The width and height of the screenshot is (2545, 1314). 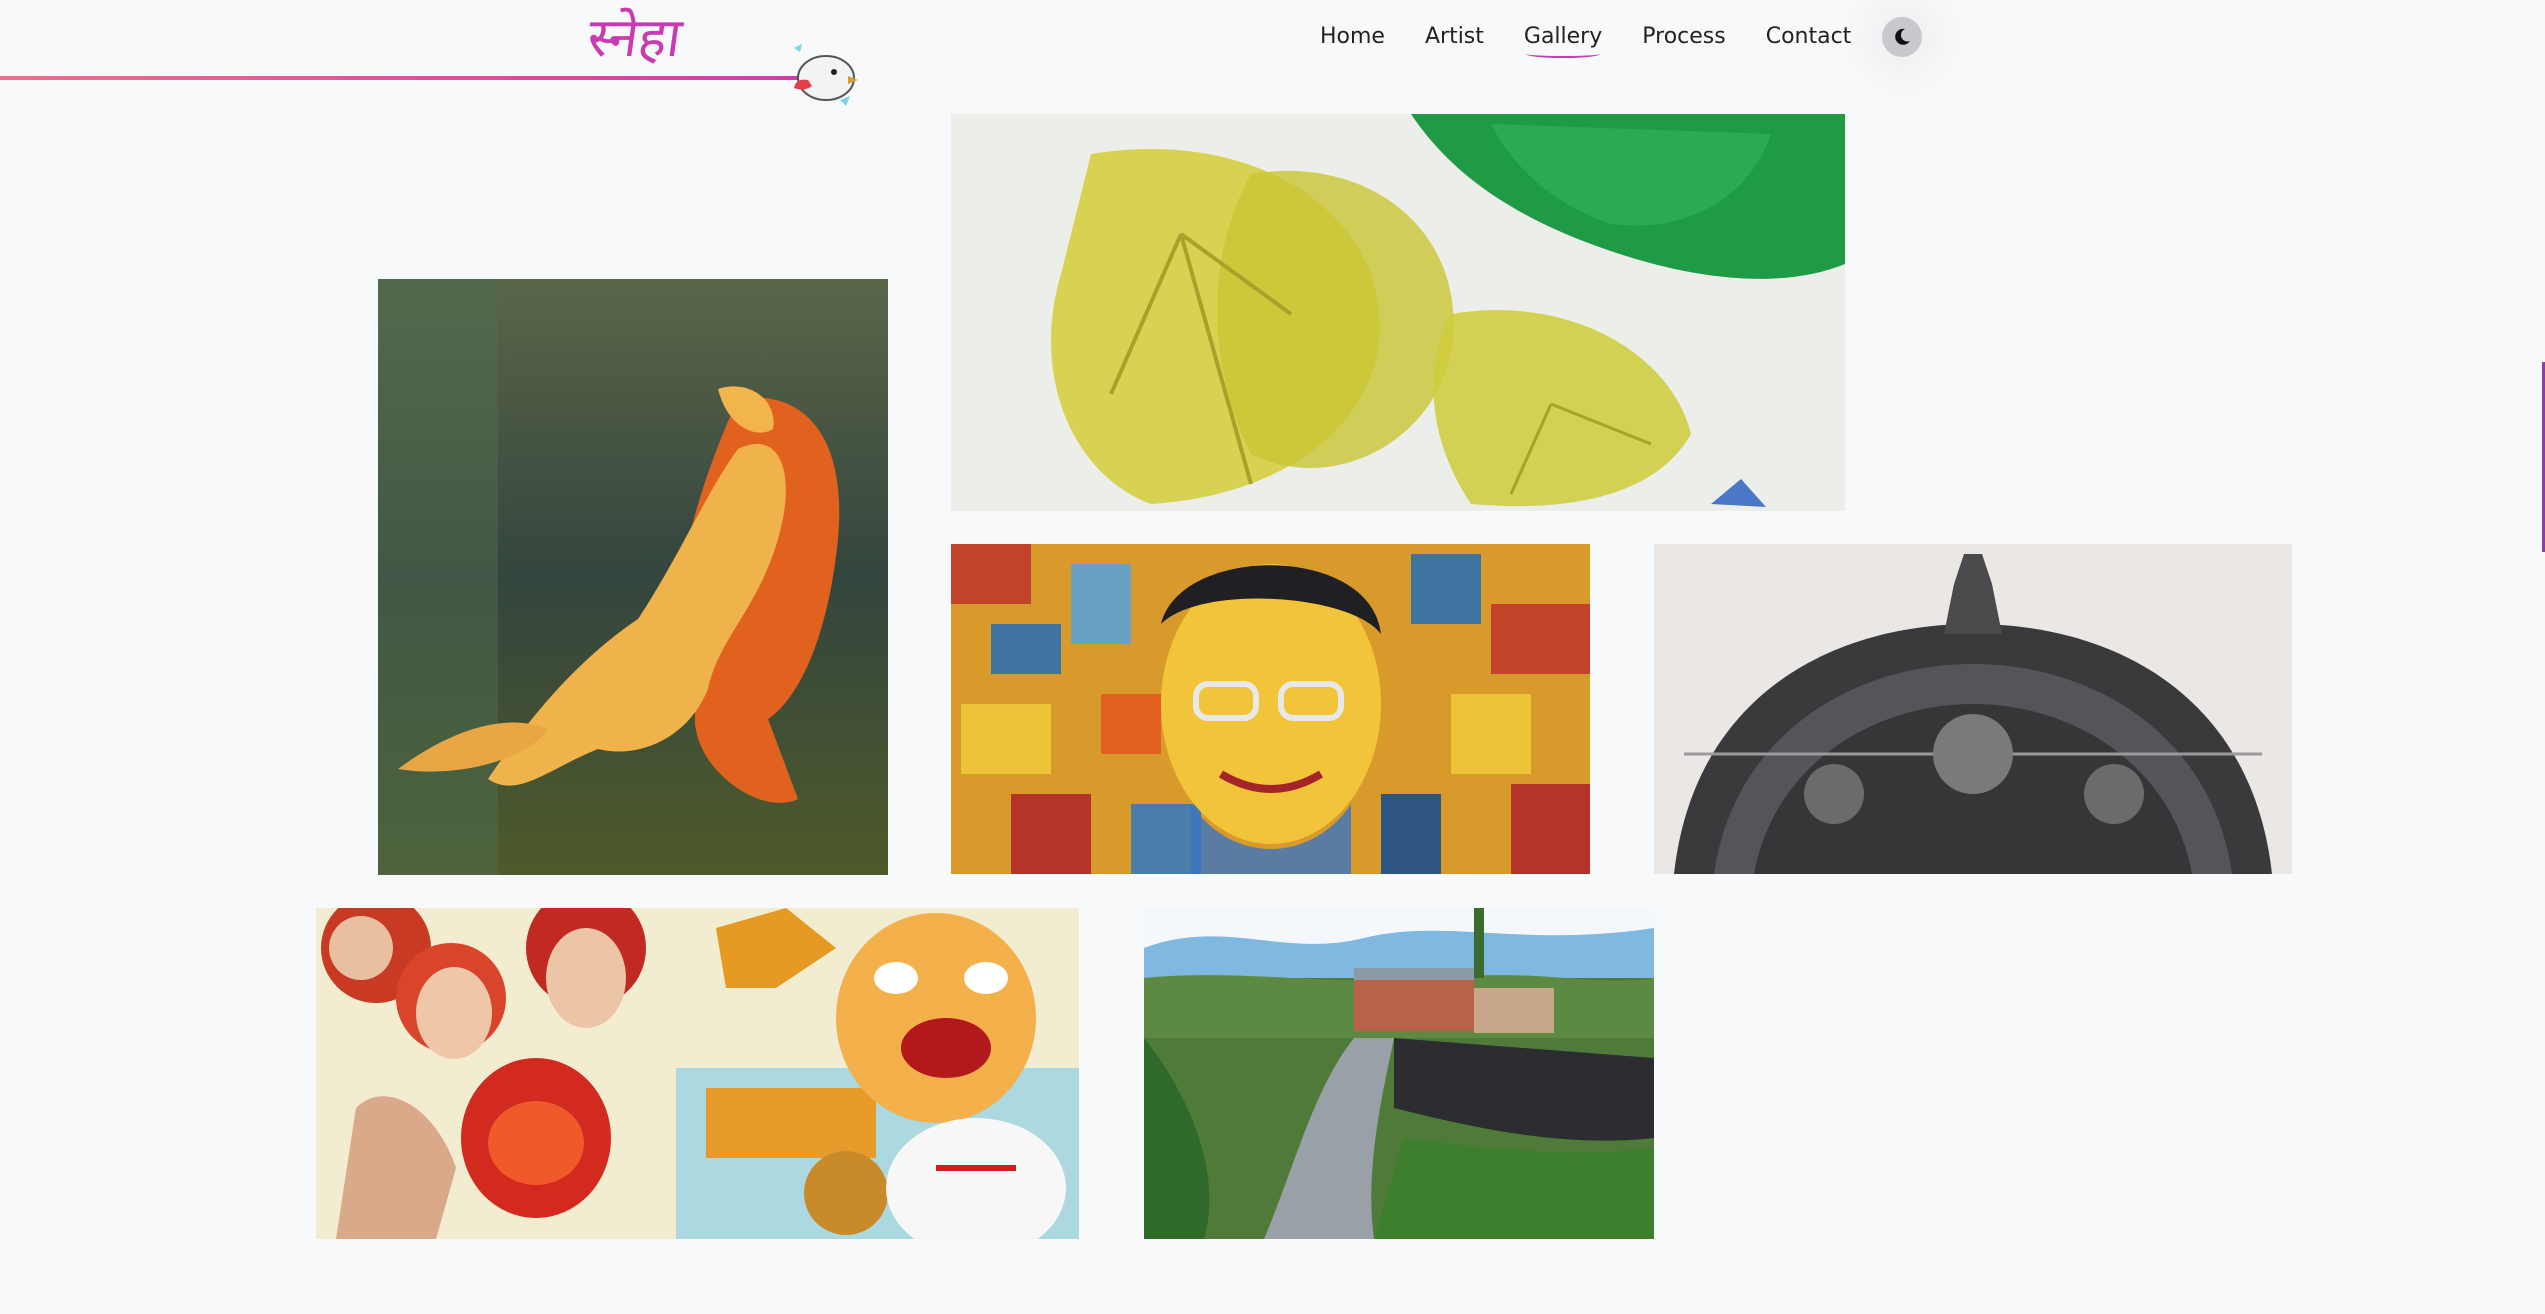 What do you see at coordinates (1605, 38) in the screenshot?
I see `main-nav: Home Artist Gallery Process Contact` at bounding box center [1605, 38].